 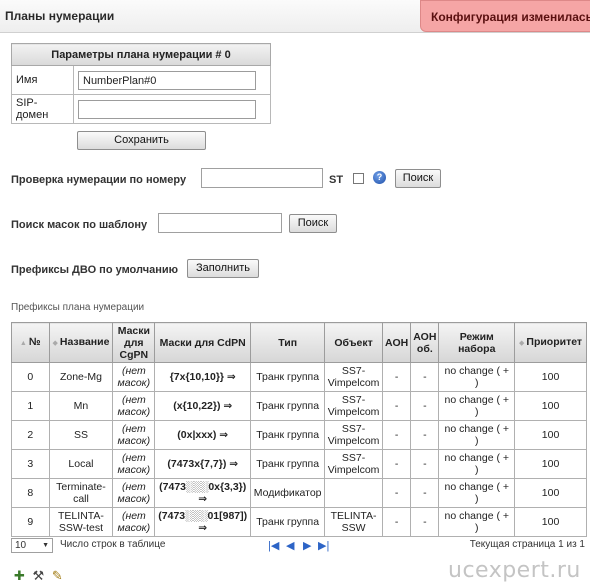 What do you see at coordinates (42, 80) in the screenshot?
I see `name-label: Имя` at bounding box center [42, 80].